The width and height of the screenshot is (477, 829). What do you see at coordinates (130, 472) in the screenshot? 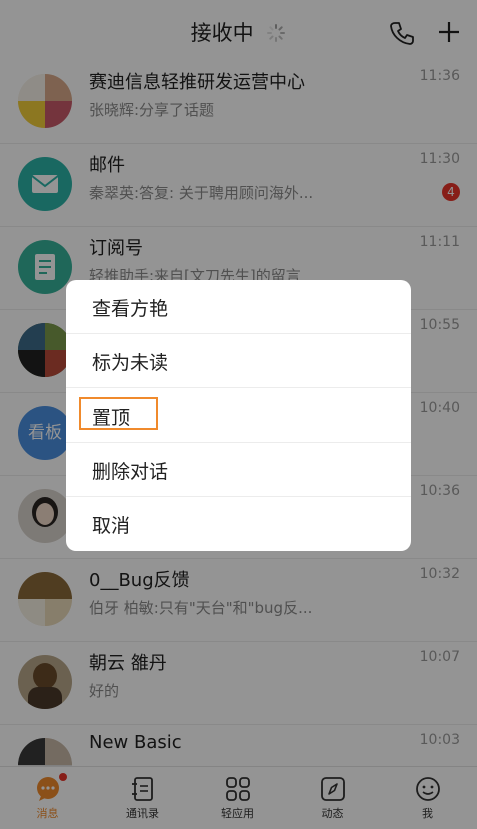
I see `menu-item-label: 删除对话` at bounding box center [130, 472].